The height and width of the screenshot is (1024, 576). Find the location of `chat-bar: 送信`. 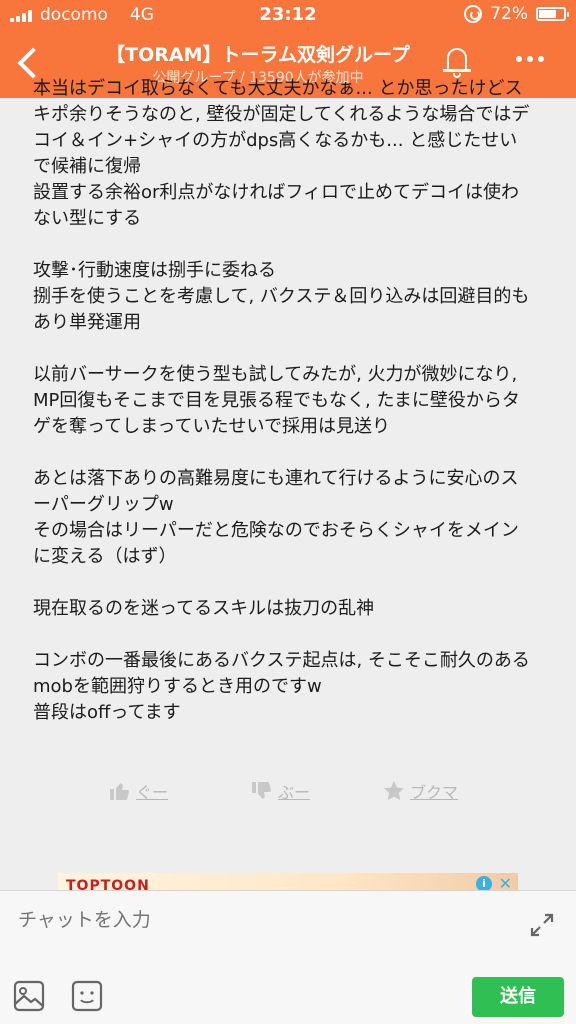

chat-bar: 送信 is located at coordinates (288, 957).